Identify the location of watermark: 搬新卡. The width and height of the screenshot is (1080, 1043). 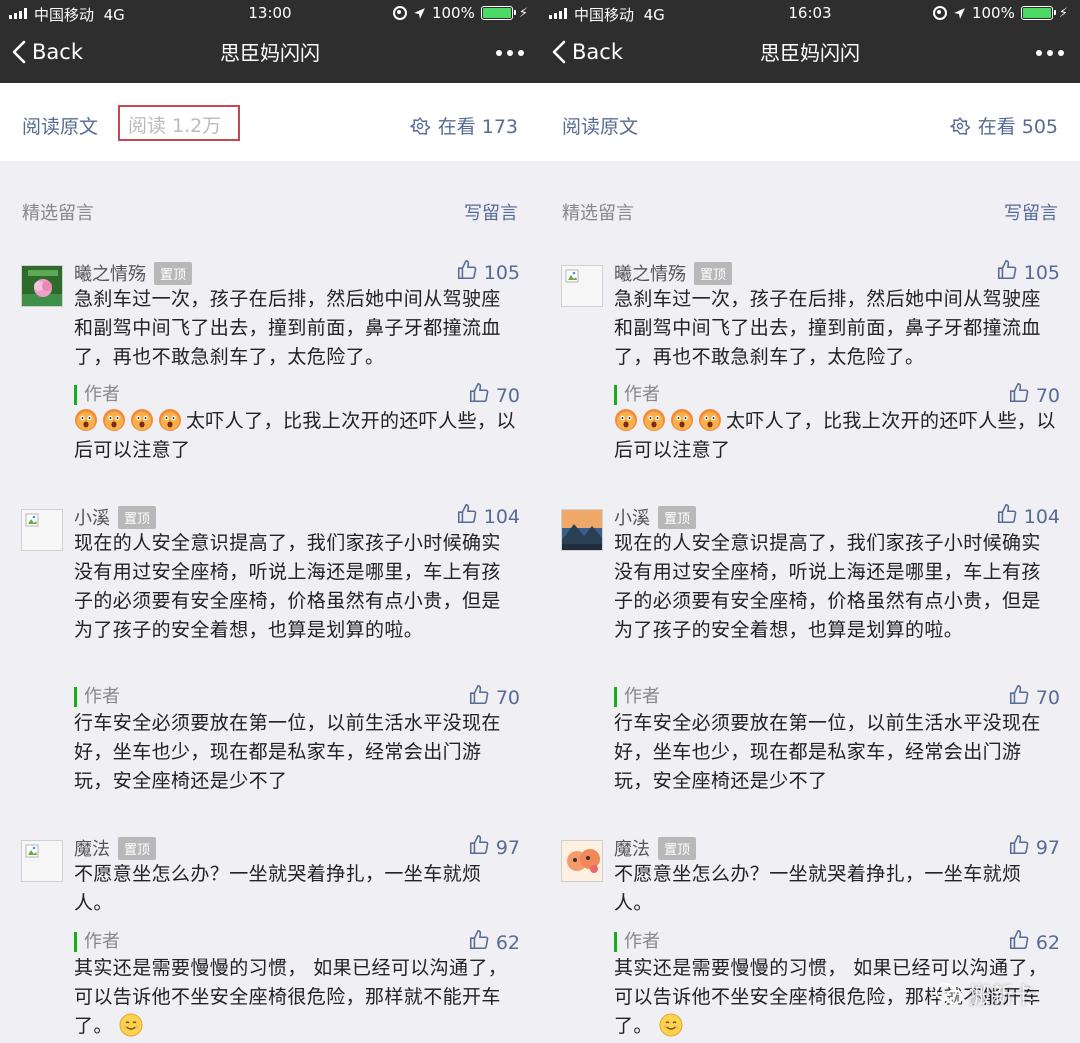
(984, 994).